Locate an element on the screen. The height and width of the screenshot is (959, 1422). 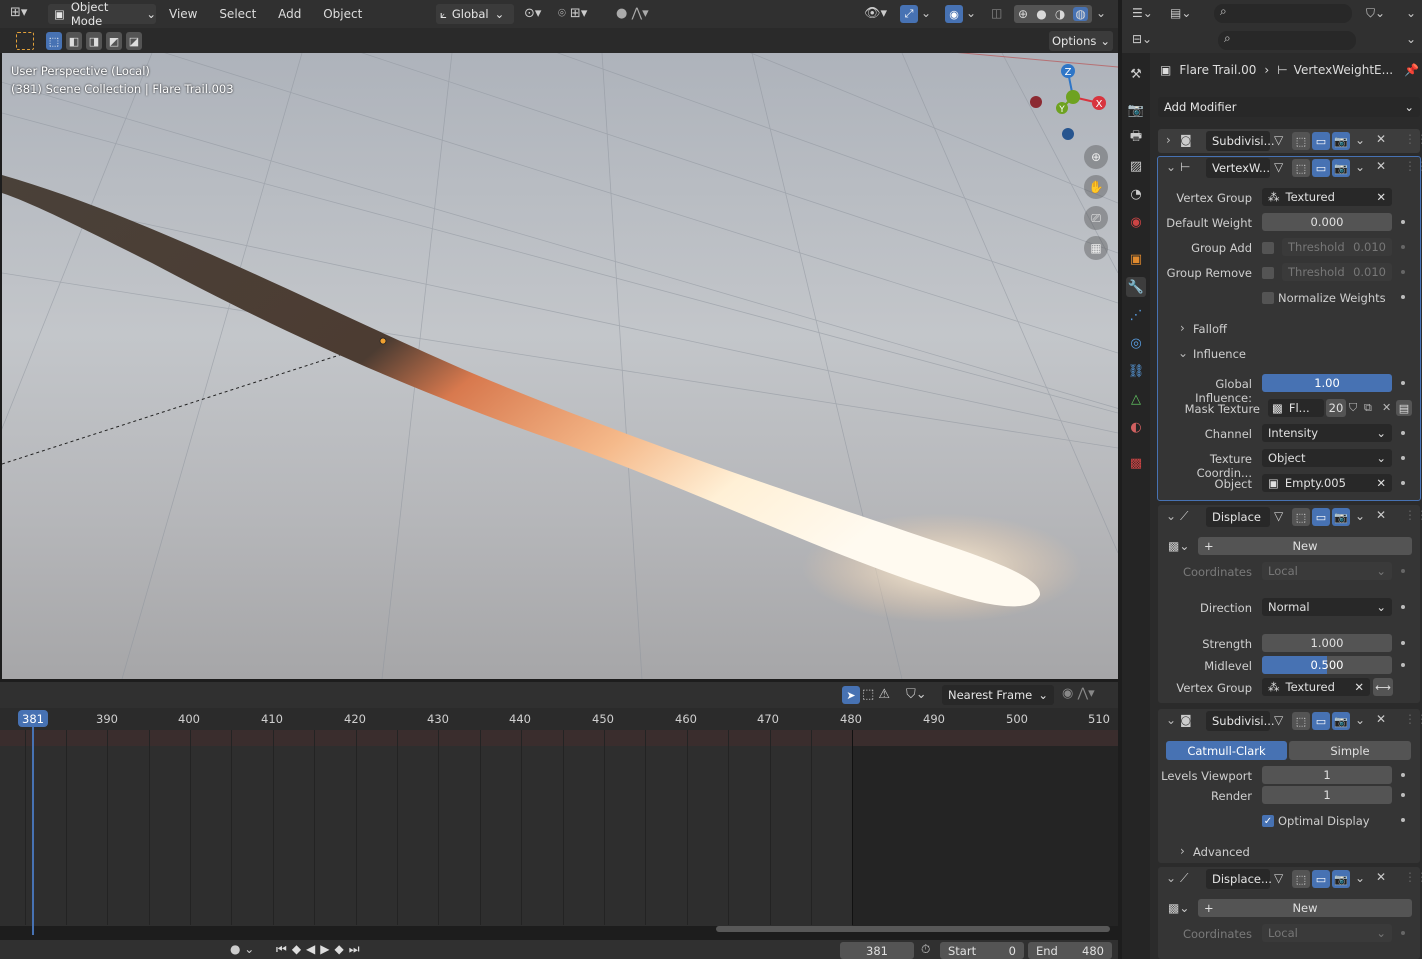
current-frame-field: 381 is located at coordinates (877, 950).